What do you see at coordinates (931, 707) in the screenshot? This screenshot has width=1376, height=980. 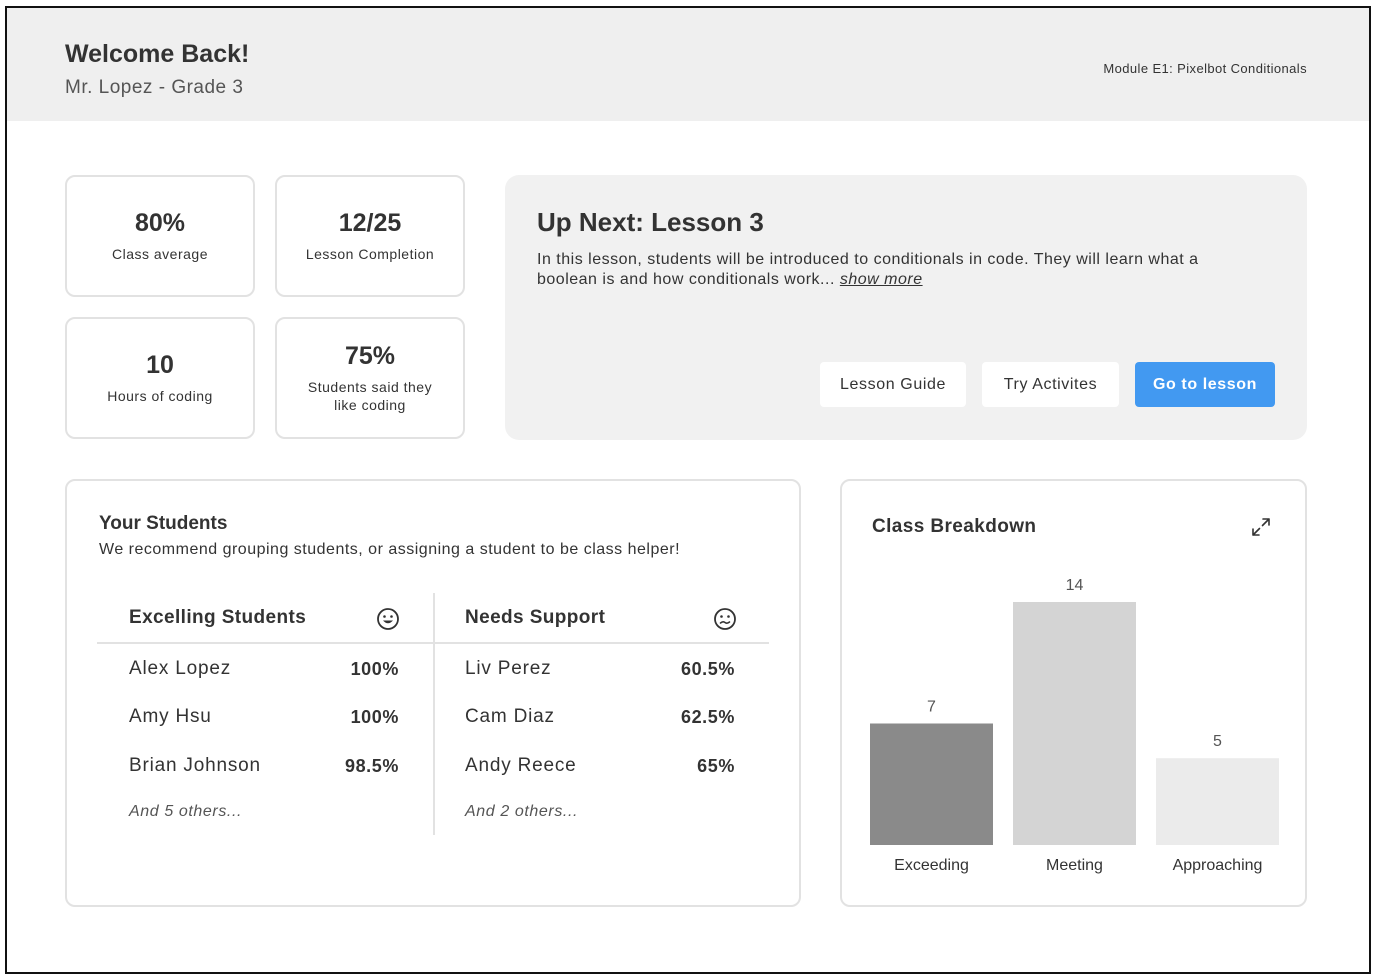 I see `bar-value-label: 7` at bounding box center [931, 707].